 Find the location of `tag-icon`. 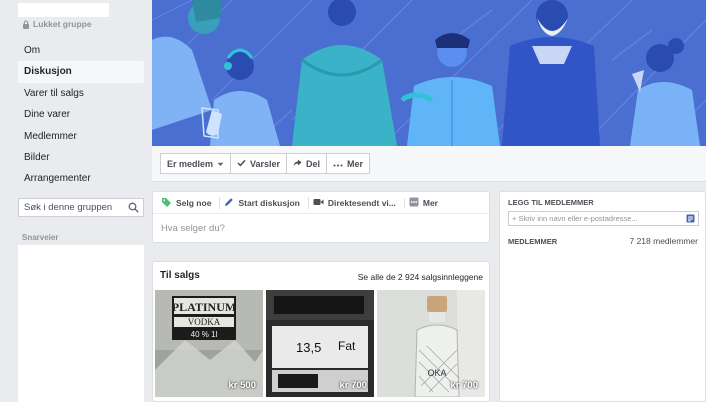

tag-icon is located at coordinates (166, 203).